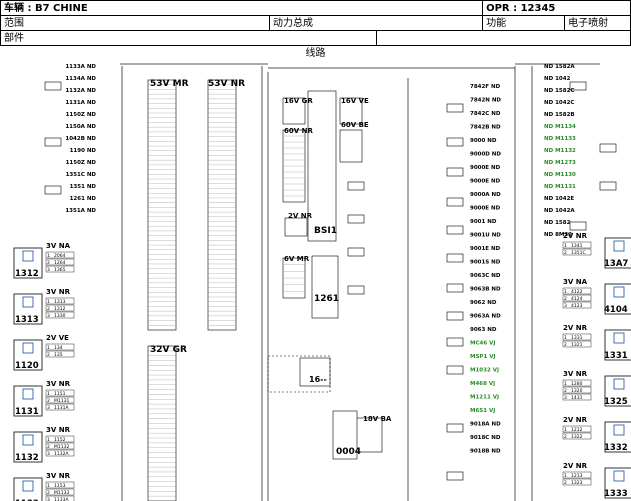  Describe the element at coordinates (298, 101) in the screenshot. I see `connector-label-c16gr: 16V GR` at that location.